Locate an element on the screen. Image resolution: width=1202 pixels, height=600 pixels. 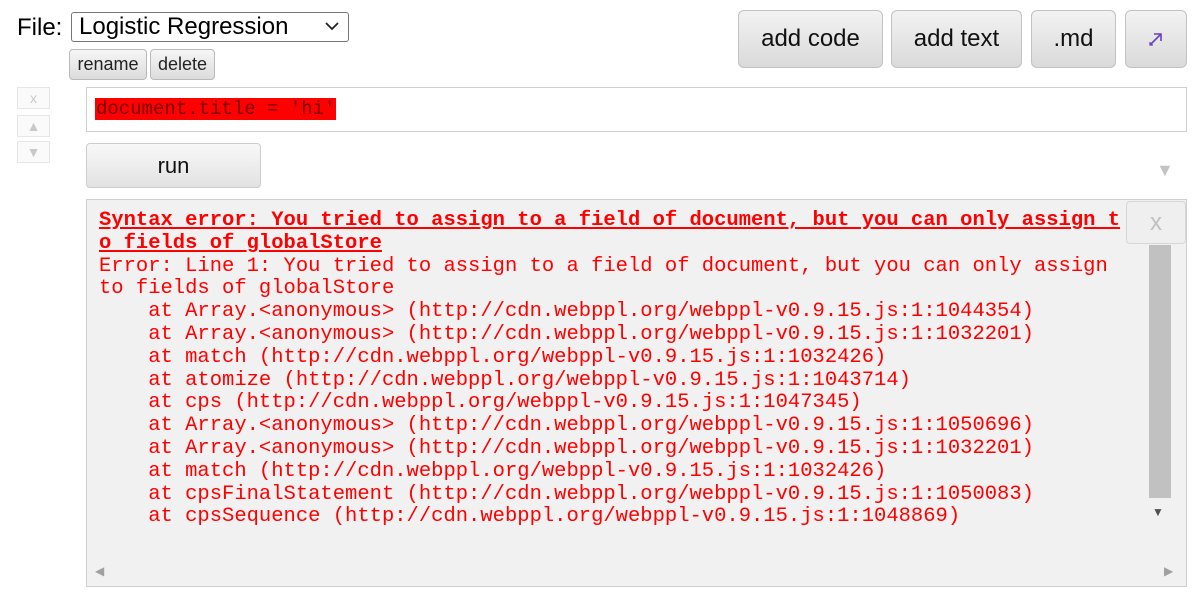
file-label: File: is located at coordinates (40, 27).